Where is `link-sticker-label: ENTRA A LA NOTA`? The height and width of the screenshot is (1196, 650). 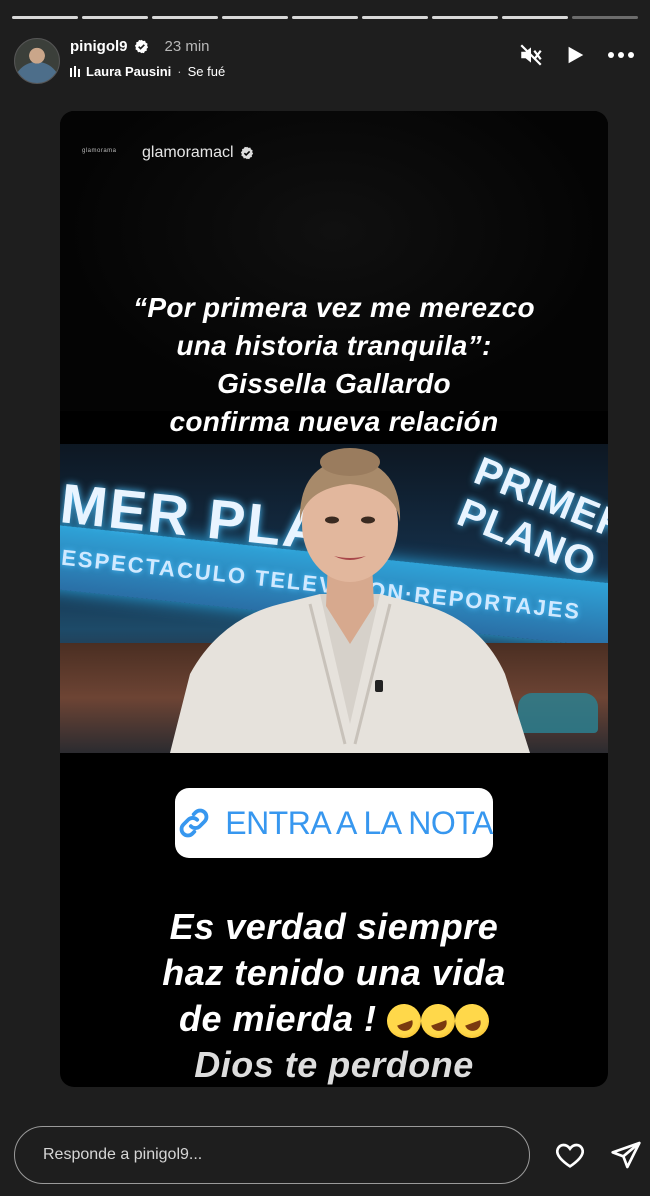
link-sticker-label: ENTRA A LA NOTA is located at coordinates (359, 822).